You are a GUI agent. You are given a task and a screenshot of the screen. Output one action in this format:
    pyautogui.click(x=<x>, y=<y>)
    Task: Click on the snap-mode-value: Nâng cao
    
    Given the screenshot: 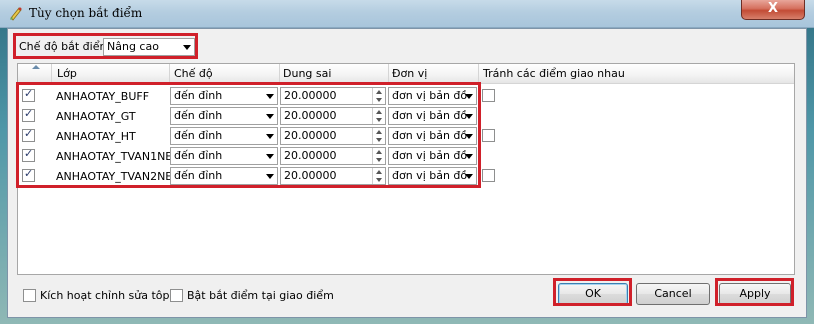 What is the action you would take?
    pyautogui.click(x=133, y=46)
    